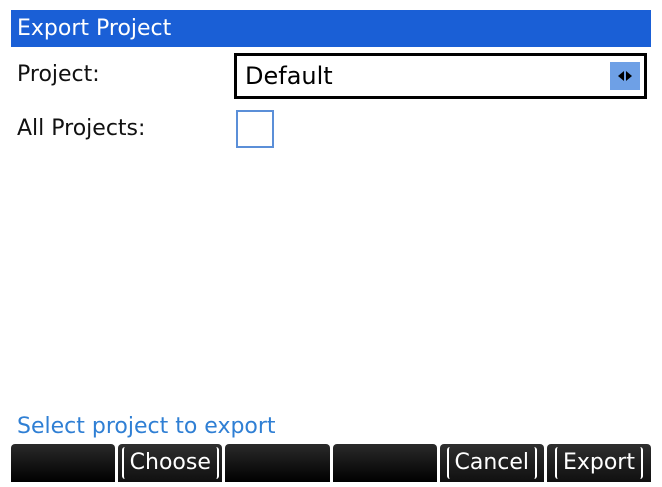 This screenshot has width=662, height=487. I want to click on export-button-label: Export, so click(598, 463).